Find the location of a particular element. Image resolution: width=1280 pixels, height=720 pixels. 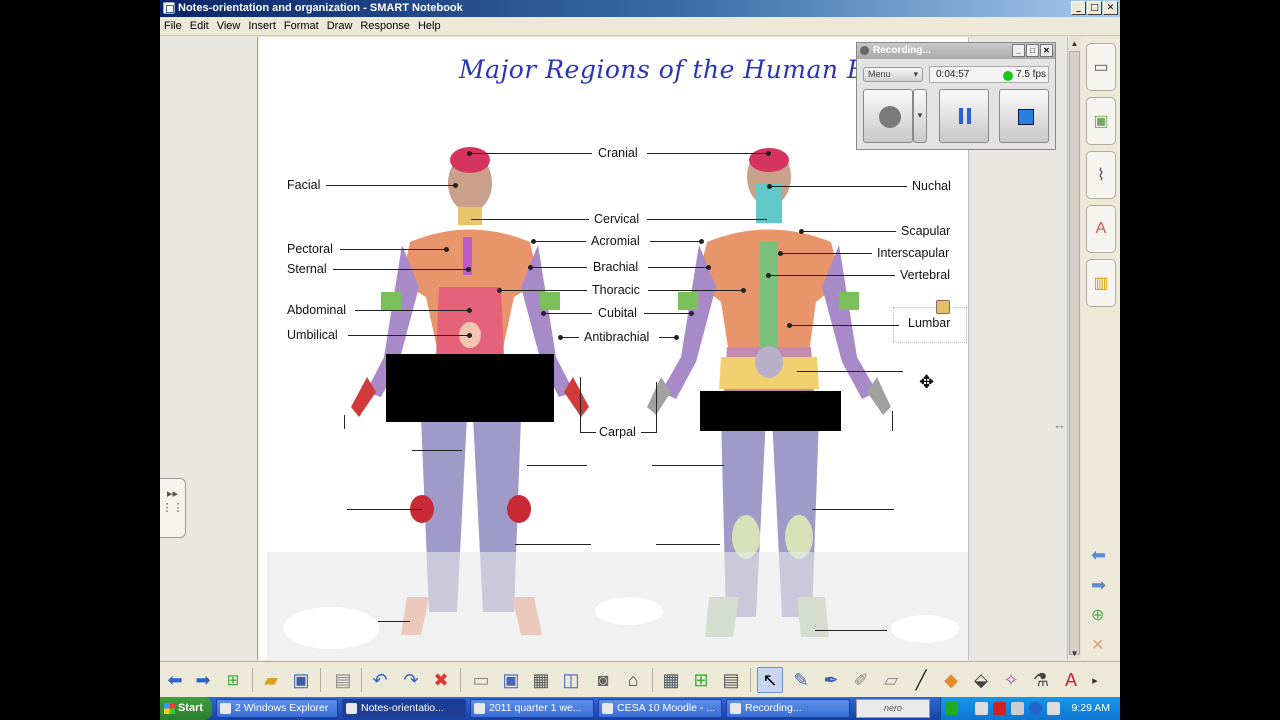

label-abdominal: Abdominal is located at coordinates (317, 310).